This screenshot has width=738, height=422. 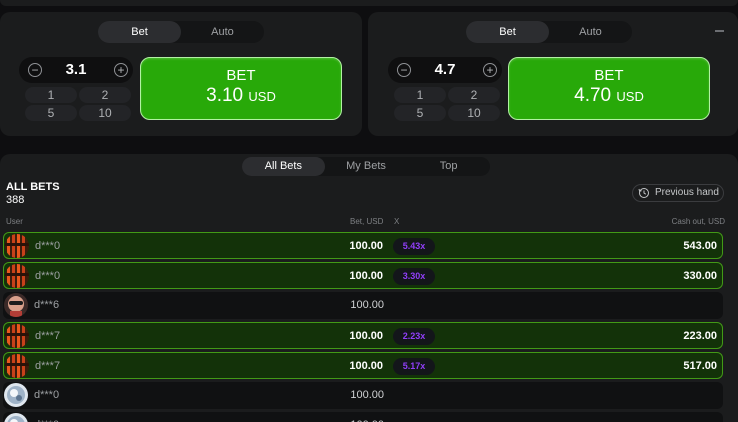 I want to click on header-bet: Bet, USD, so click(x=367, y=221).